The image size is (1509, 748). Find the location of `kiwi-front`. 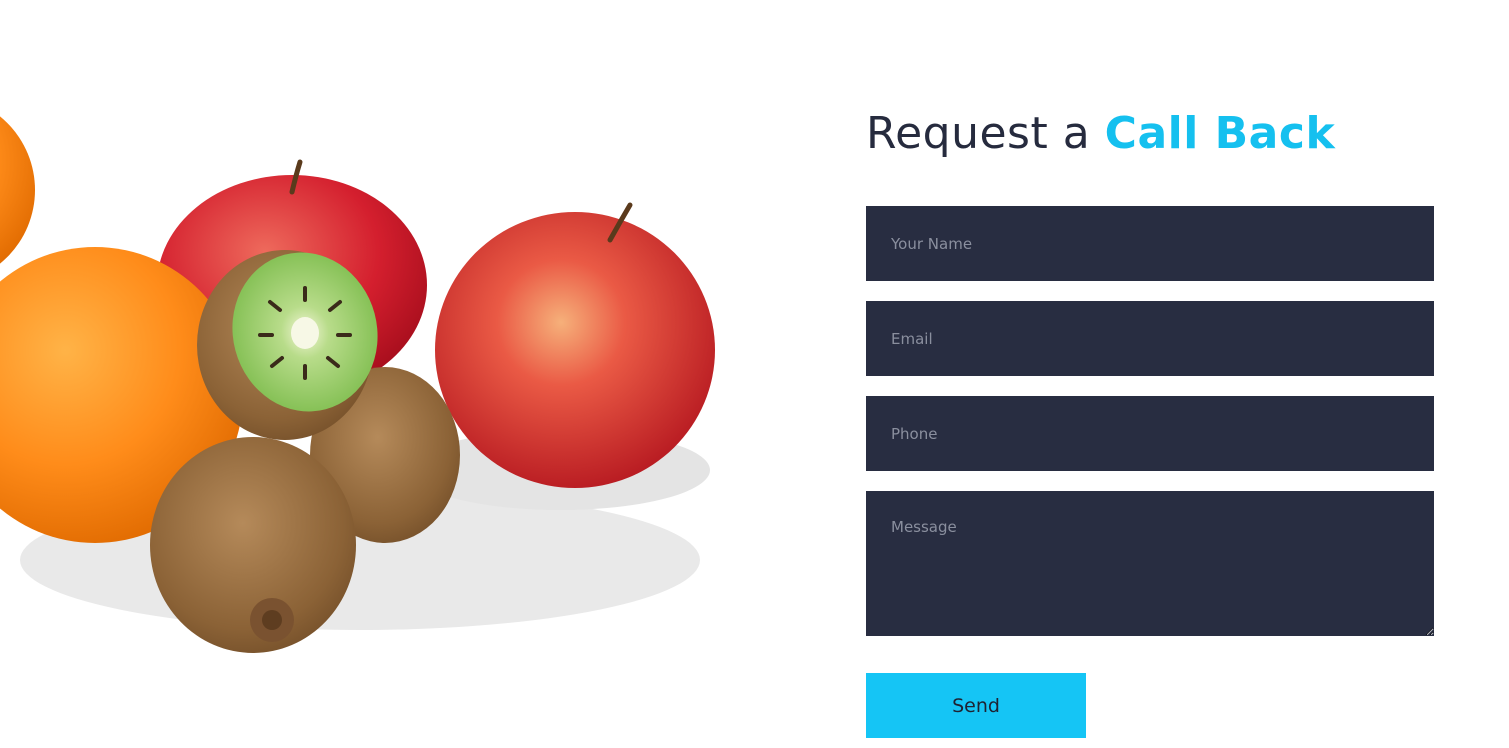

kiwi-front is located at coordinates (253, 545).